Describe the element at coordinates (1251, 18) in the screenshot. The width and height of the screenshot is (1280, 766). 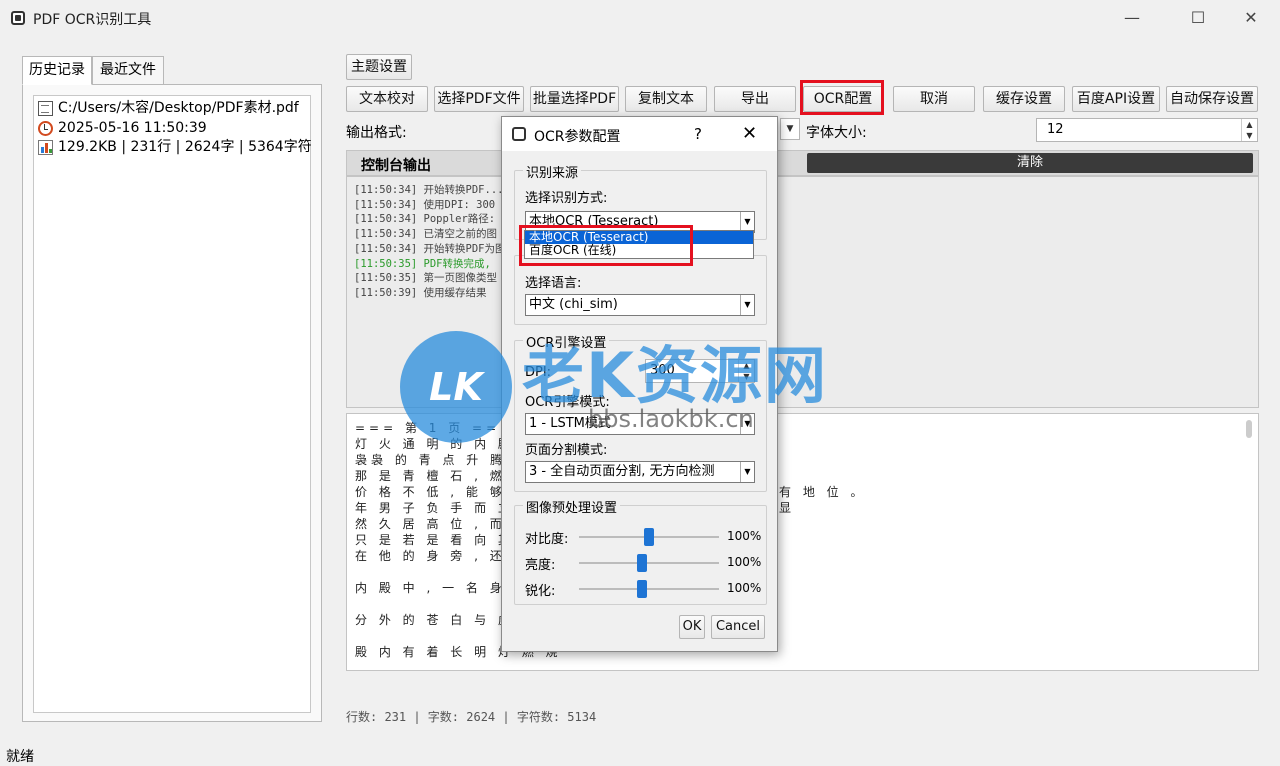
I see `close-button: ✕` at that location.